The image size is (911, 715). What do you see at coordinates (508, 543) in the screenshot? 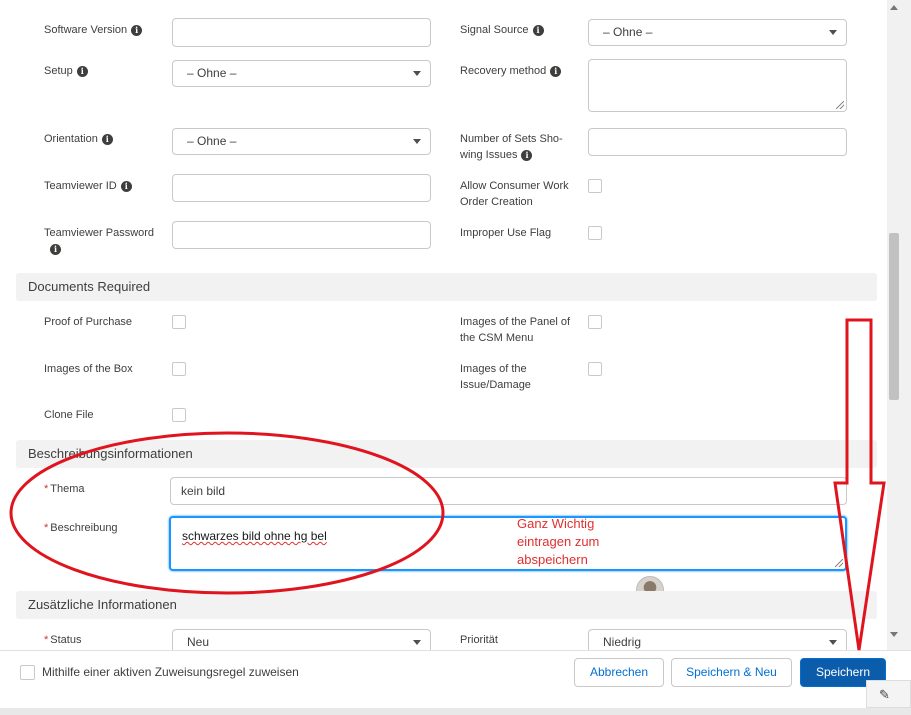
I see `description-textarea: schwarzes bild ohne hg bel` at bounding box center [508, 543].